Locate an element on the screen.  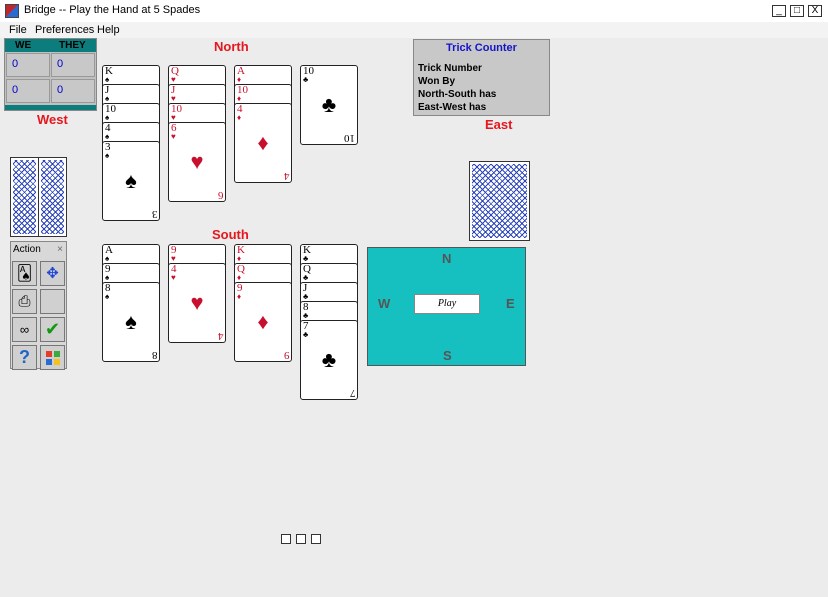
seat-label-east: East is located at coordinates (499, 124).